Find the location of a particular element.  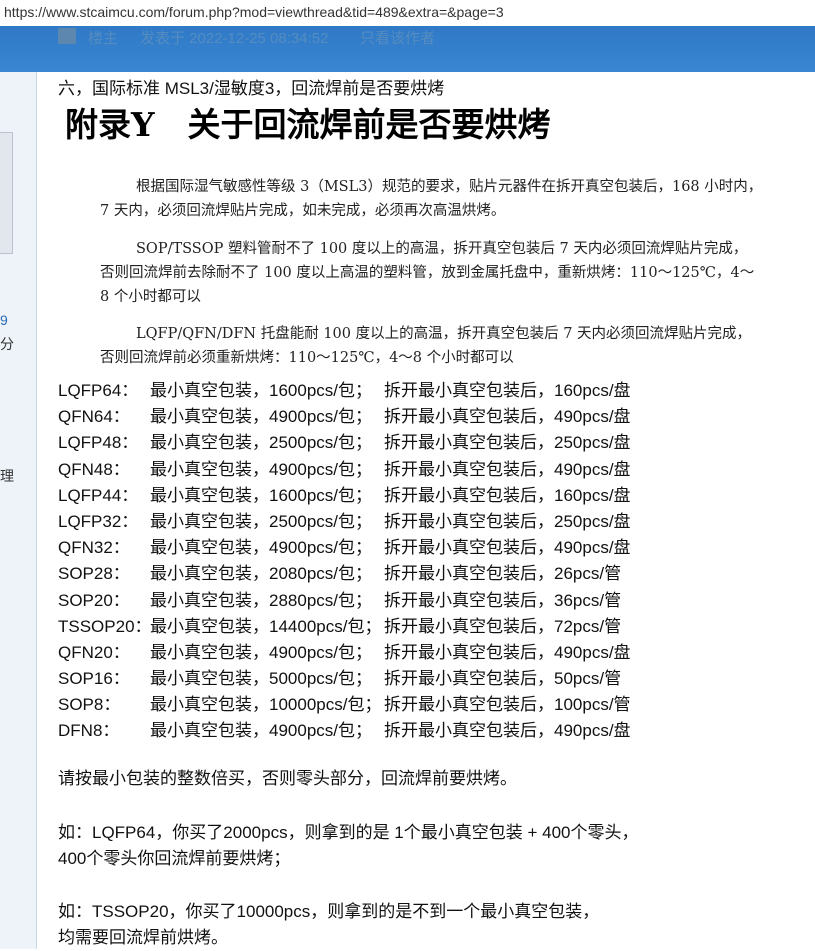

post-time: 发表于 2022-12-25 08:34:52 is located at coordinates (234, 38).